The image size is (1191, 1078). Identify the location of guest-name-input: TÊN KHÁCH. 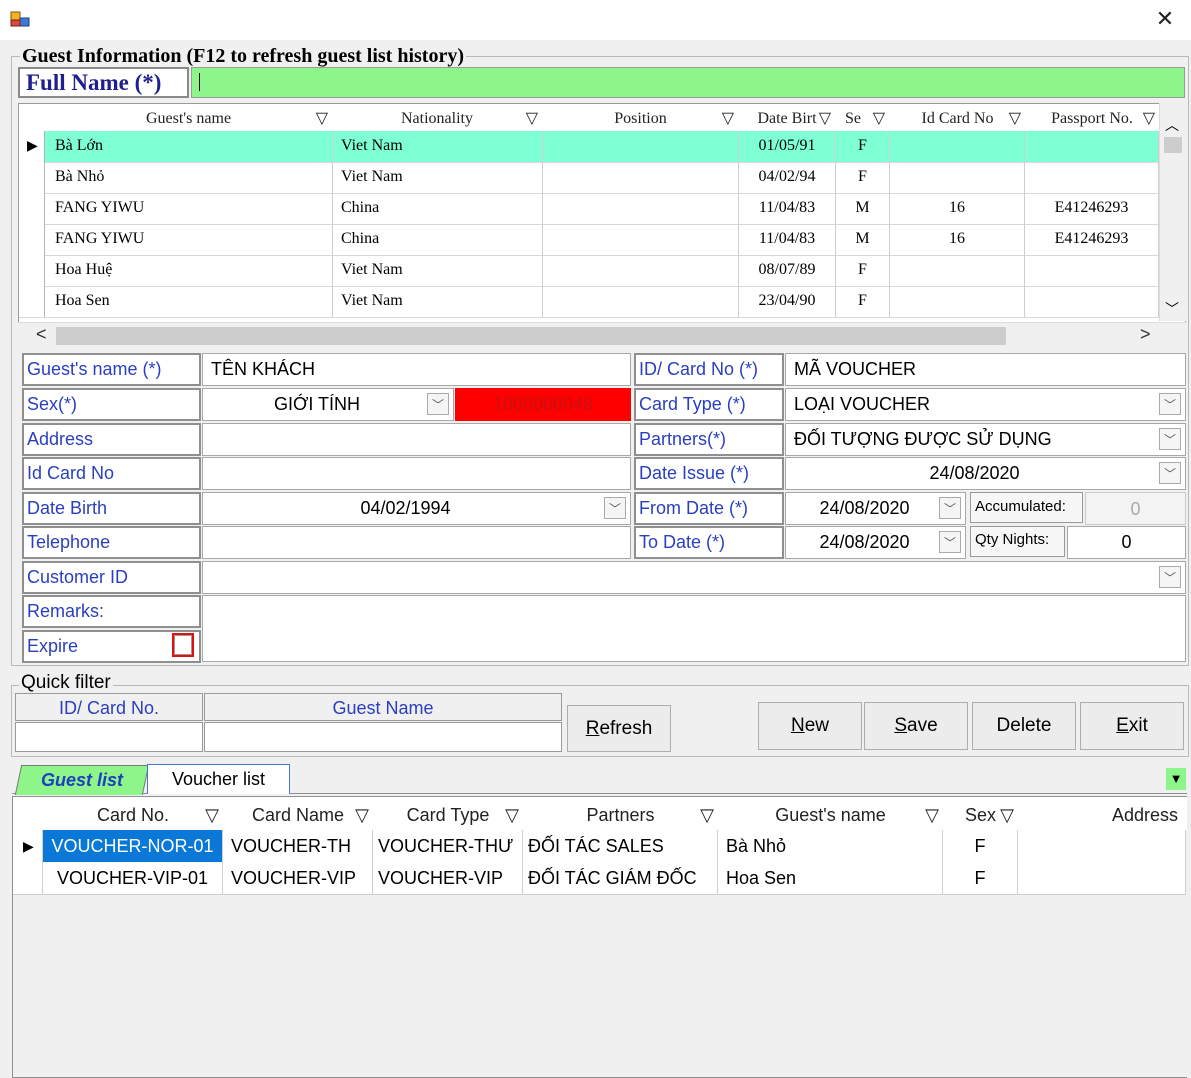
(416, 369).